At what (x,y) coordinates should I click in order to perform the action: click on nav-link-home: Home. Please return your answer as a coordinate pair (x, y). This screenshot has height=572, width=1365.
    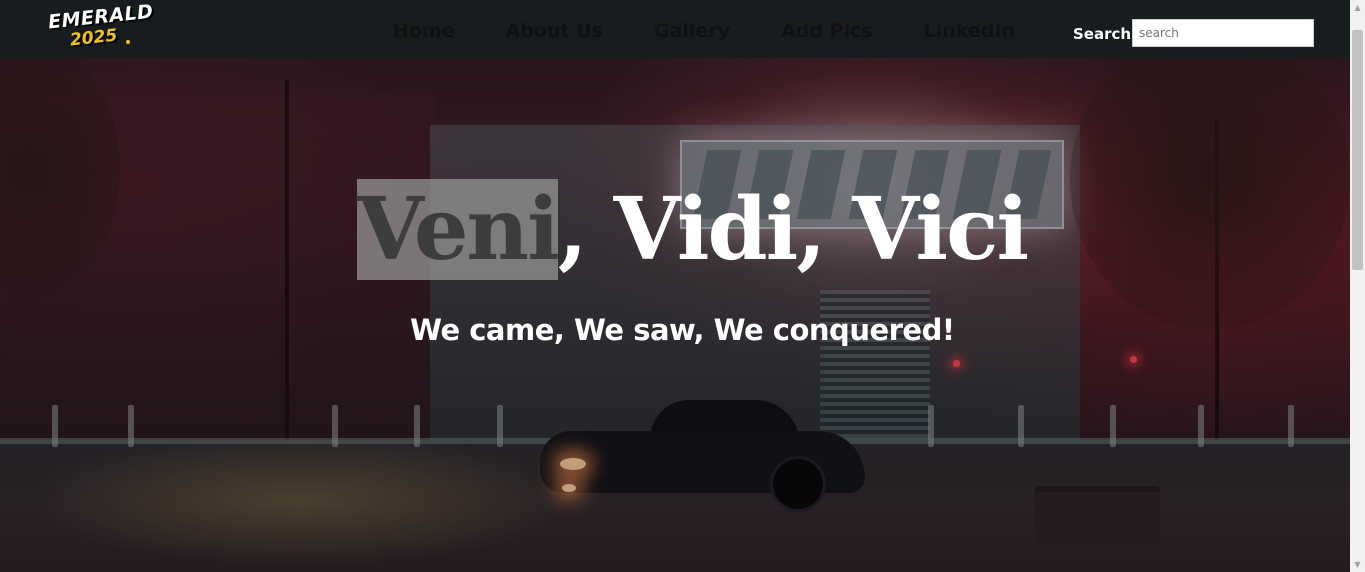
    Looking at the image, I should click on (424, 31).